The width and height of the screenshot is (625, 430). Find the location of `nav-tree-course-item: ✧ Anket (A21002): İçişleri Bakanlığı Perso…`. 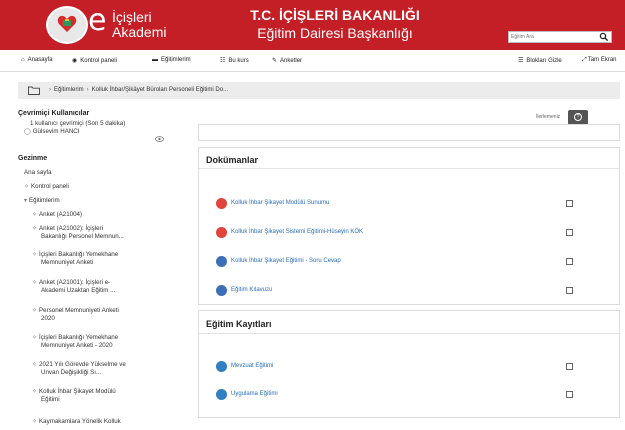

nav-tree-course-item: ✧ Anket (A21002): İçişleri Bakanlığı Perso… is located at coordinates (78, 233).